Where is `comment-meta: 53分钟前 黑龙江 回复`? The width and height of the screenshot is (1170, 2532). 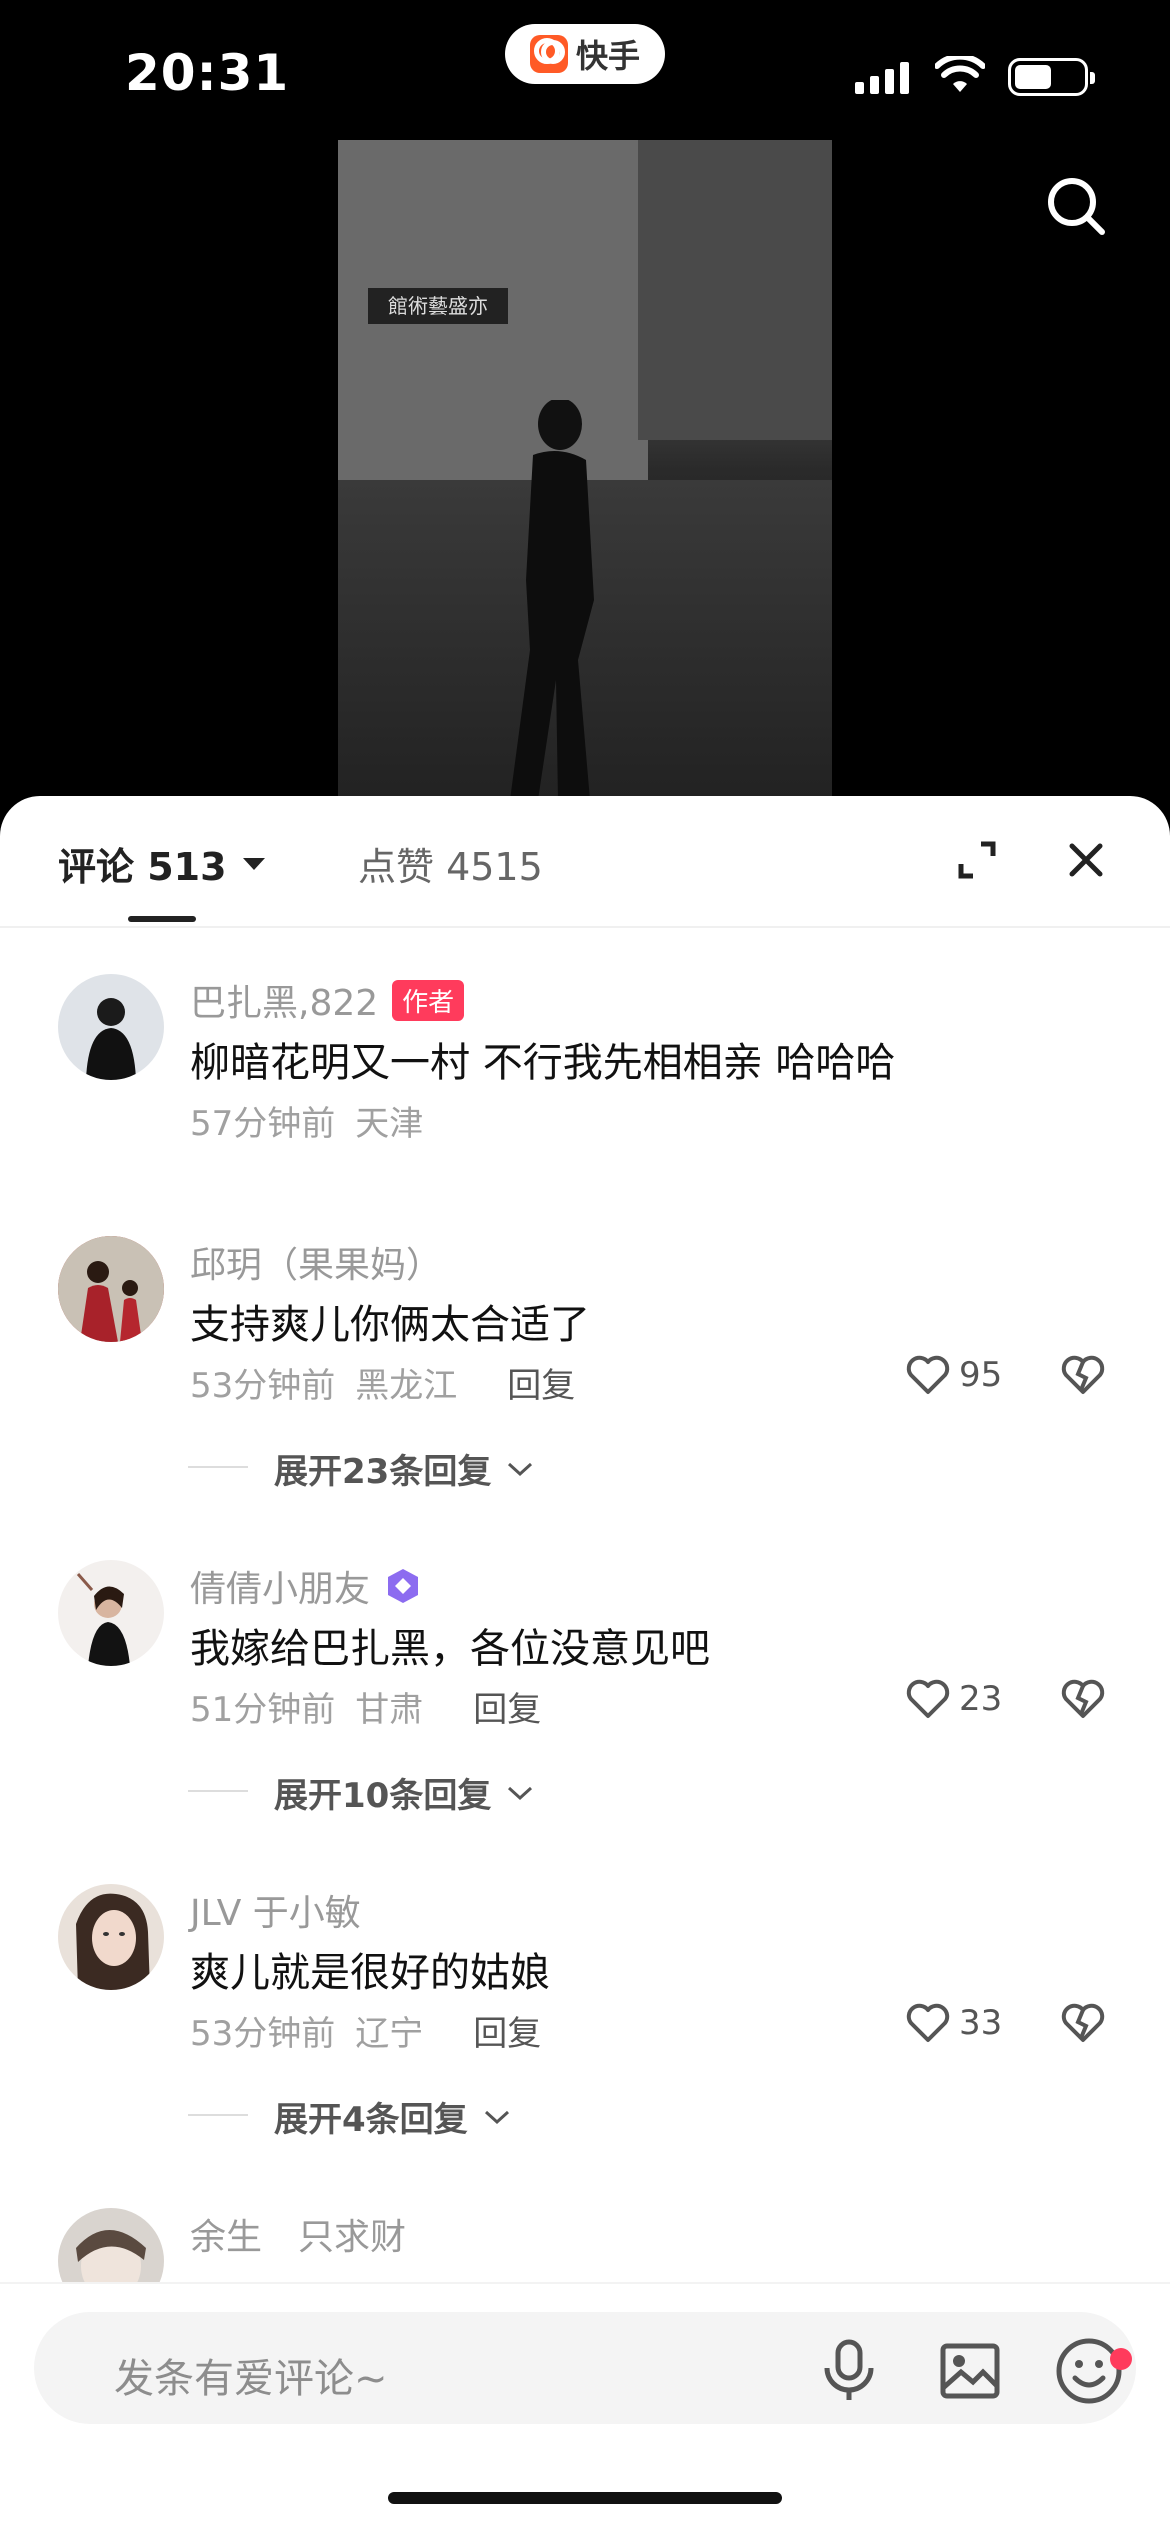 comment-meta: 53分钟前 黑龙江 回复 is located at coordinates (382, 1382).